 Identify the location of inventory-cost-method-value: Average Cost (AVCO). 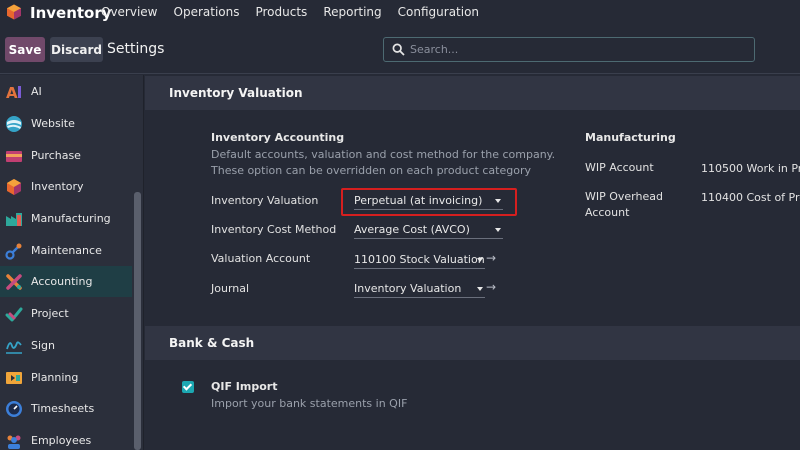
(412, 229).